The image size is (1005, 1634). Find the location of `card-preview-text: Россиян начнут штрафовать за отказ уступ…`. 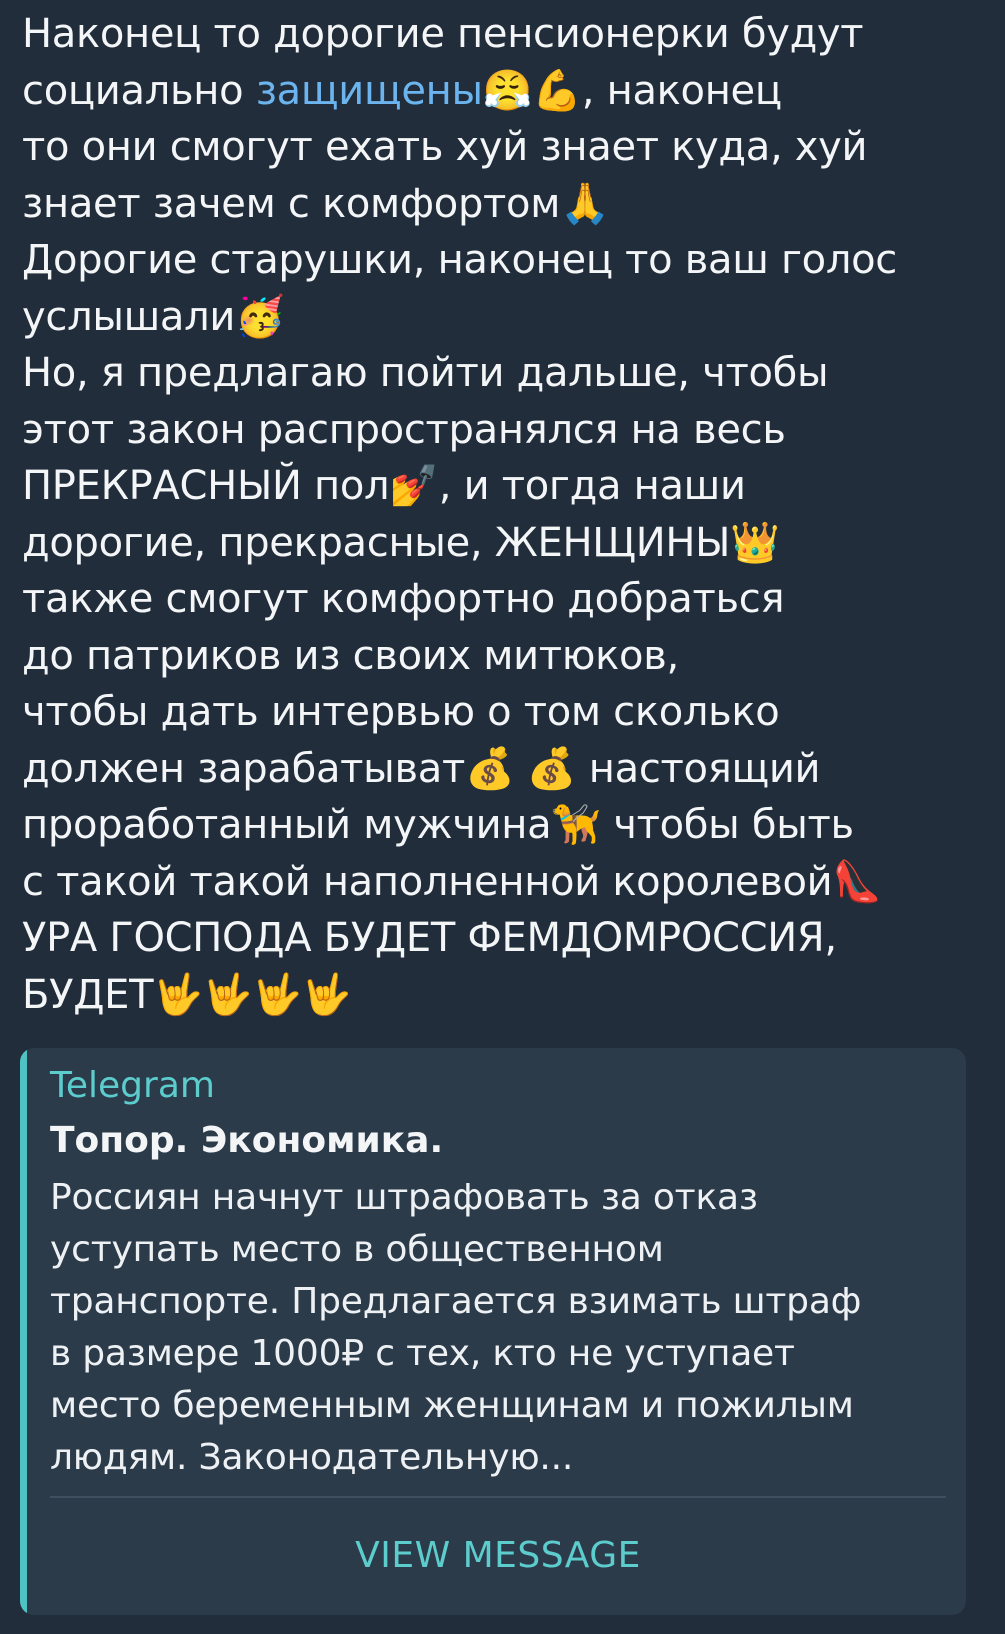

card-preview-text: Россиян начнут штрафовать за отказ уступ… is located at coordinates (456, 1327).